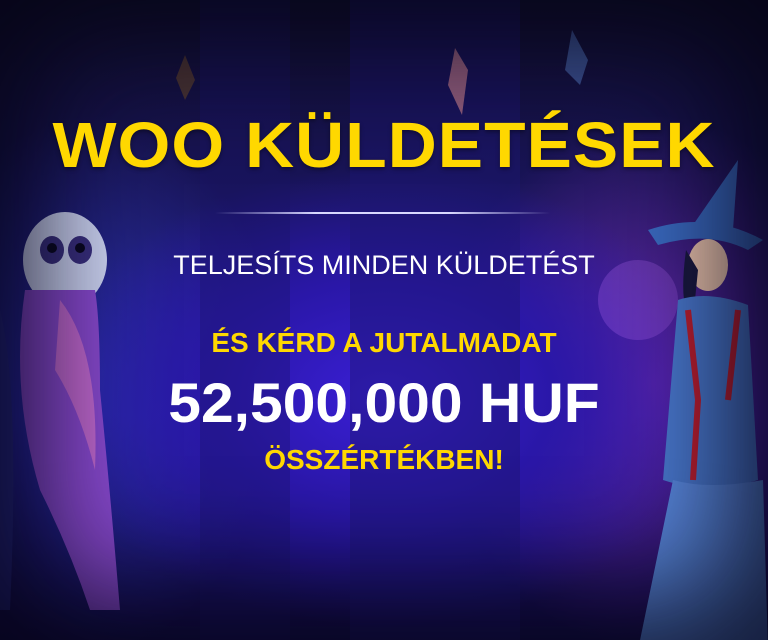 This screenshot has width=768, height=640. I want to click on prize-amount: 52,500,000 HUF, so click(384, 402).